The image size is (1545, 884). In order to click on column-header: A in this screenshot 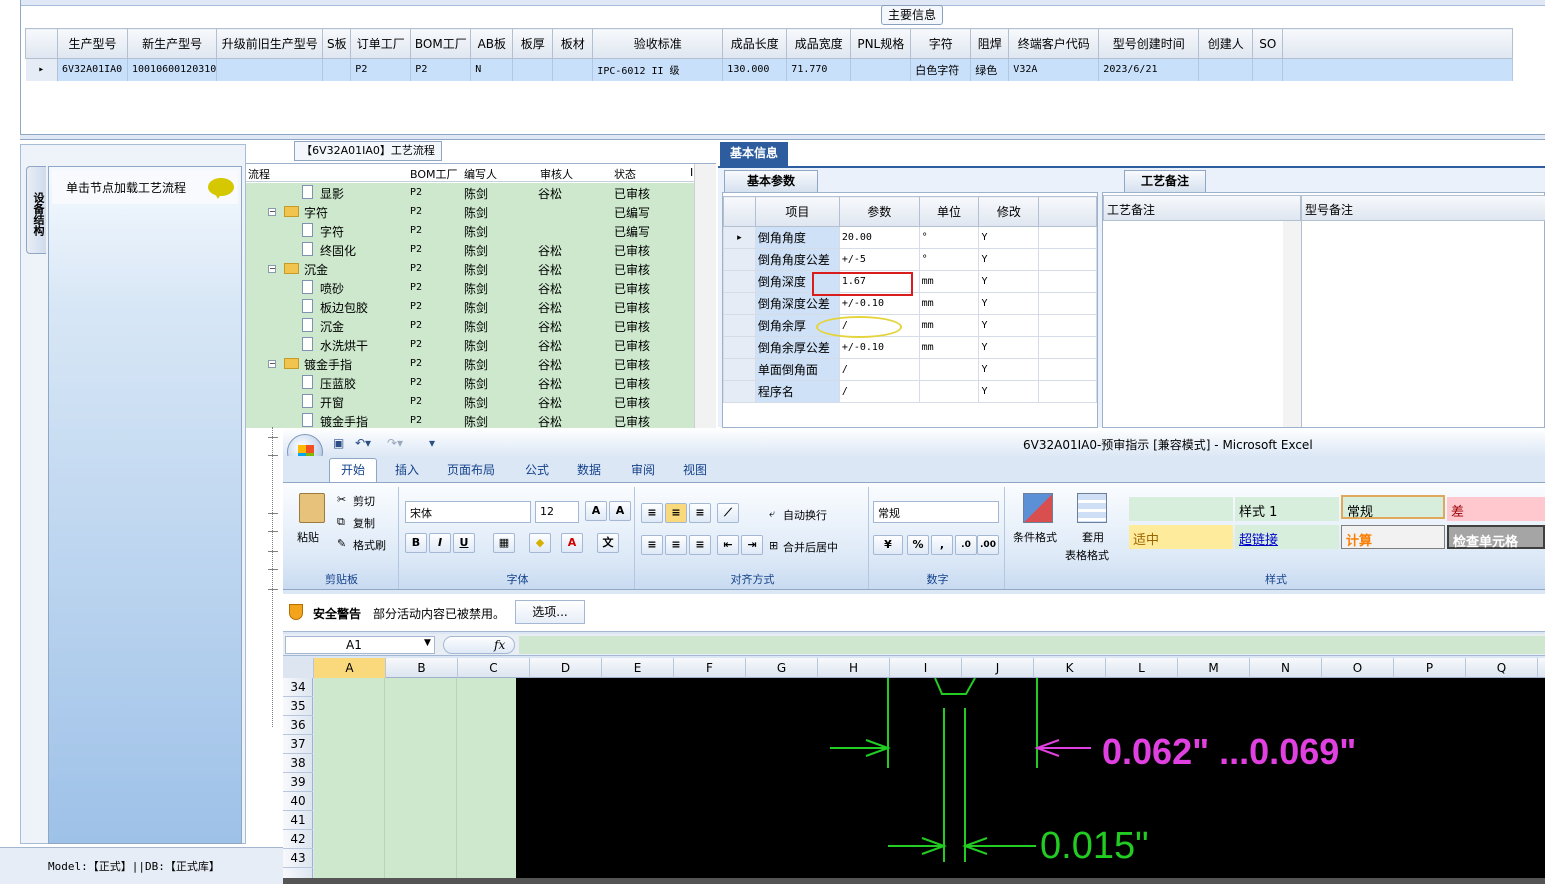, I will do `click(350, 668)`.